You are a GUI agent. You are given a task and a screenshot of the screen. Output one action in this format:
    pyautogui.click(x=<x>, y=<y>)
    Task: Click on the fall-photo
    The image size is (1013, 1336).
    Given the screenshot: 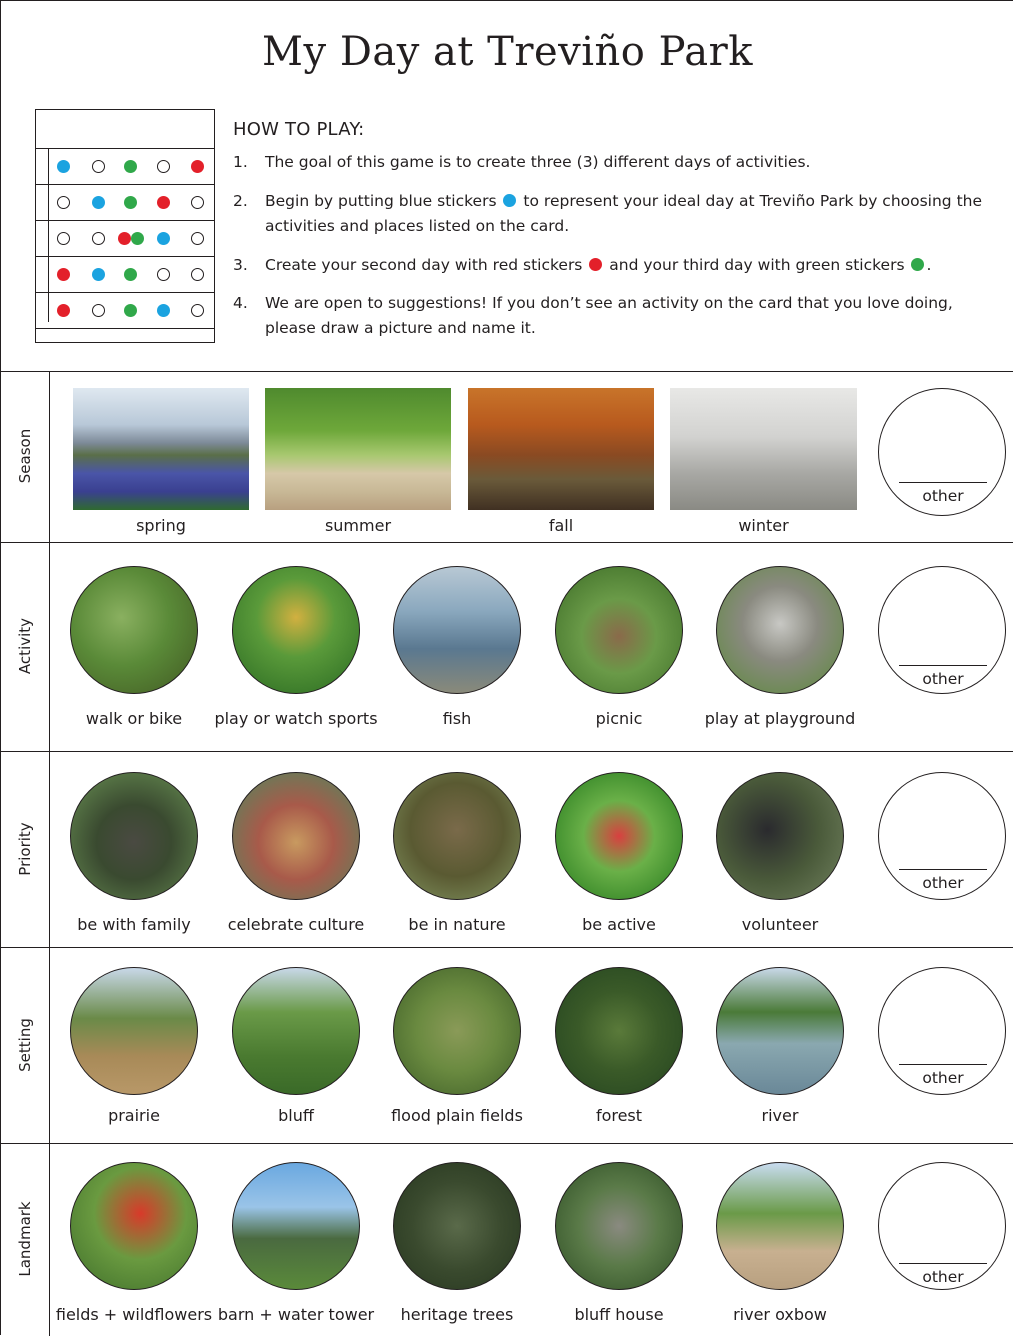 What is the action you would take?
    pyautogui.click(x=561, y=449)
    